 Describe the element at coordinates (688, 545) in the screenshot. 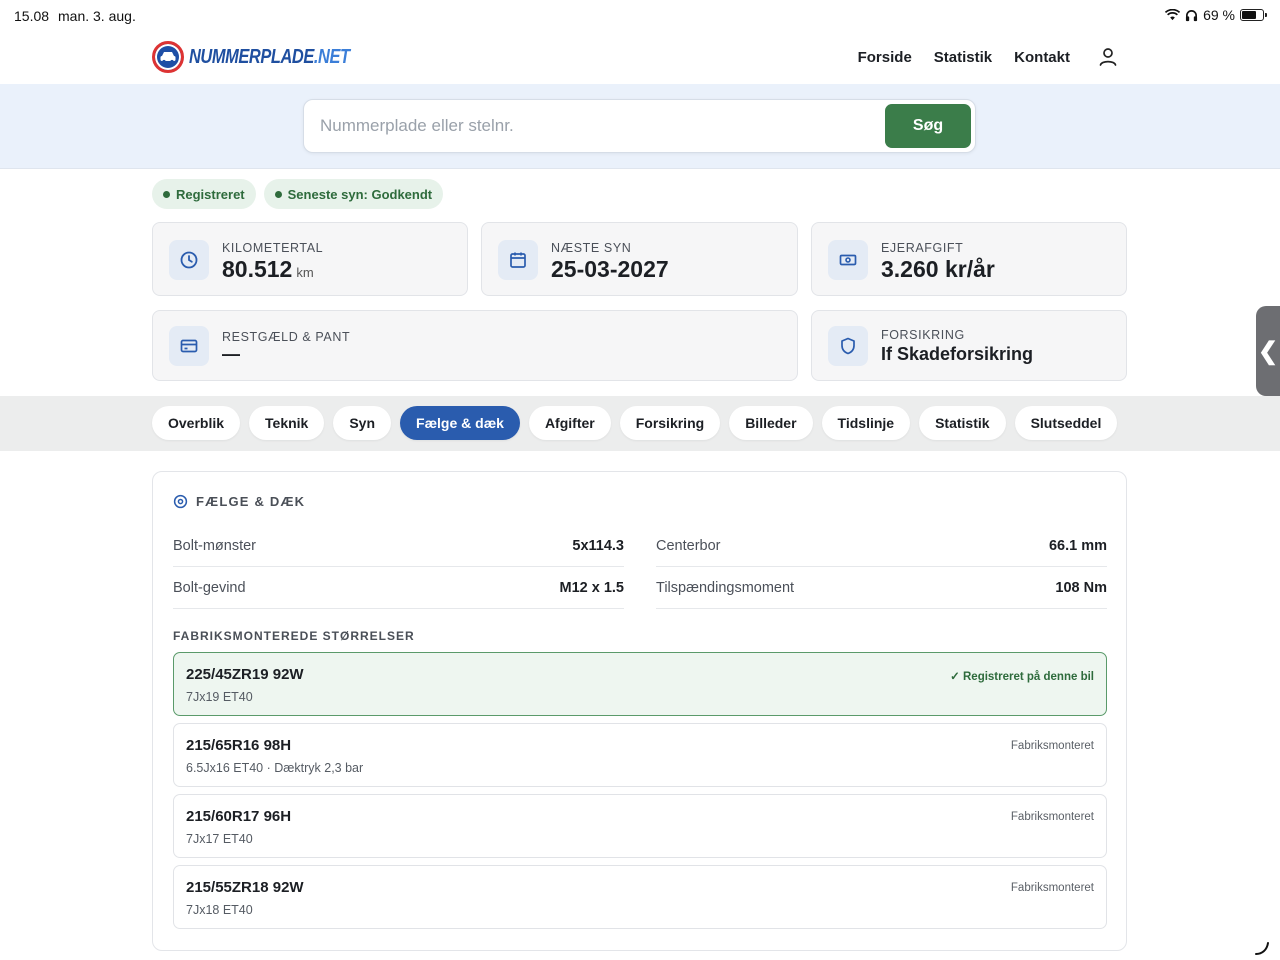

I see `spec-label: Centerbor` at that location.